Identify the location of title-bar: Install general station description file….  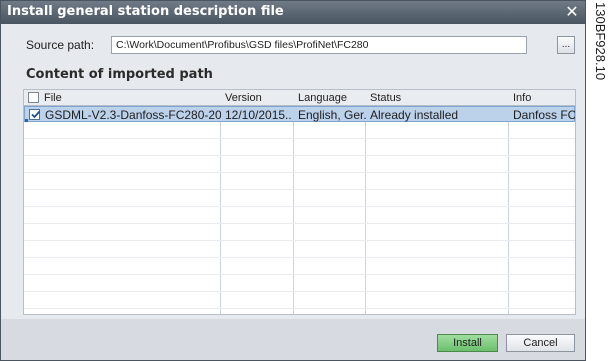
(293, 12).